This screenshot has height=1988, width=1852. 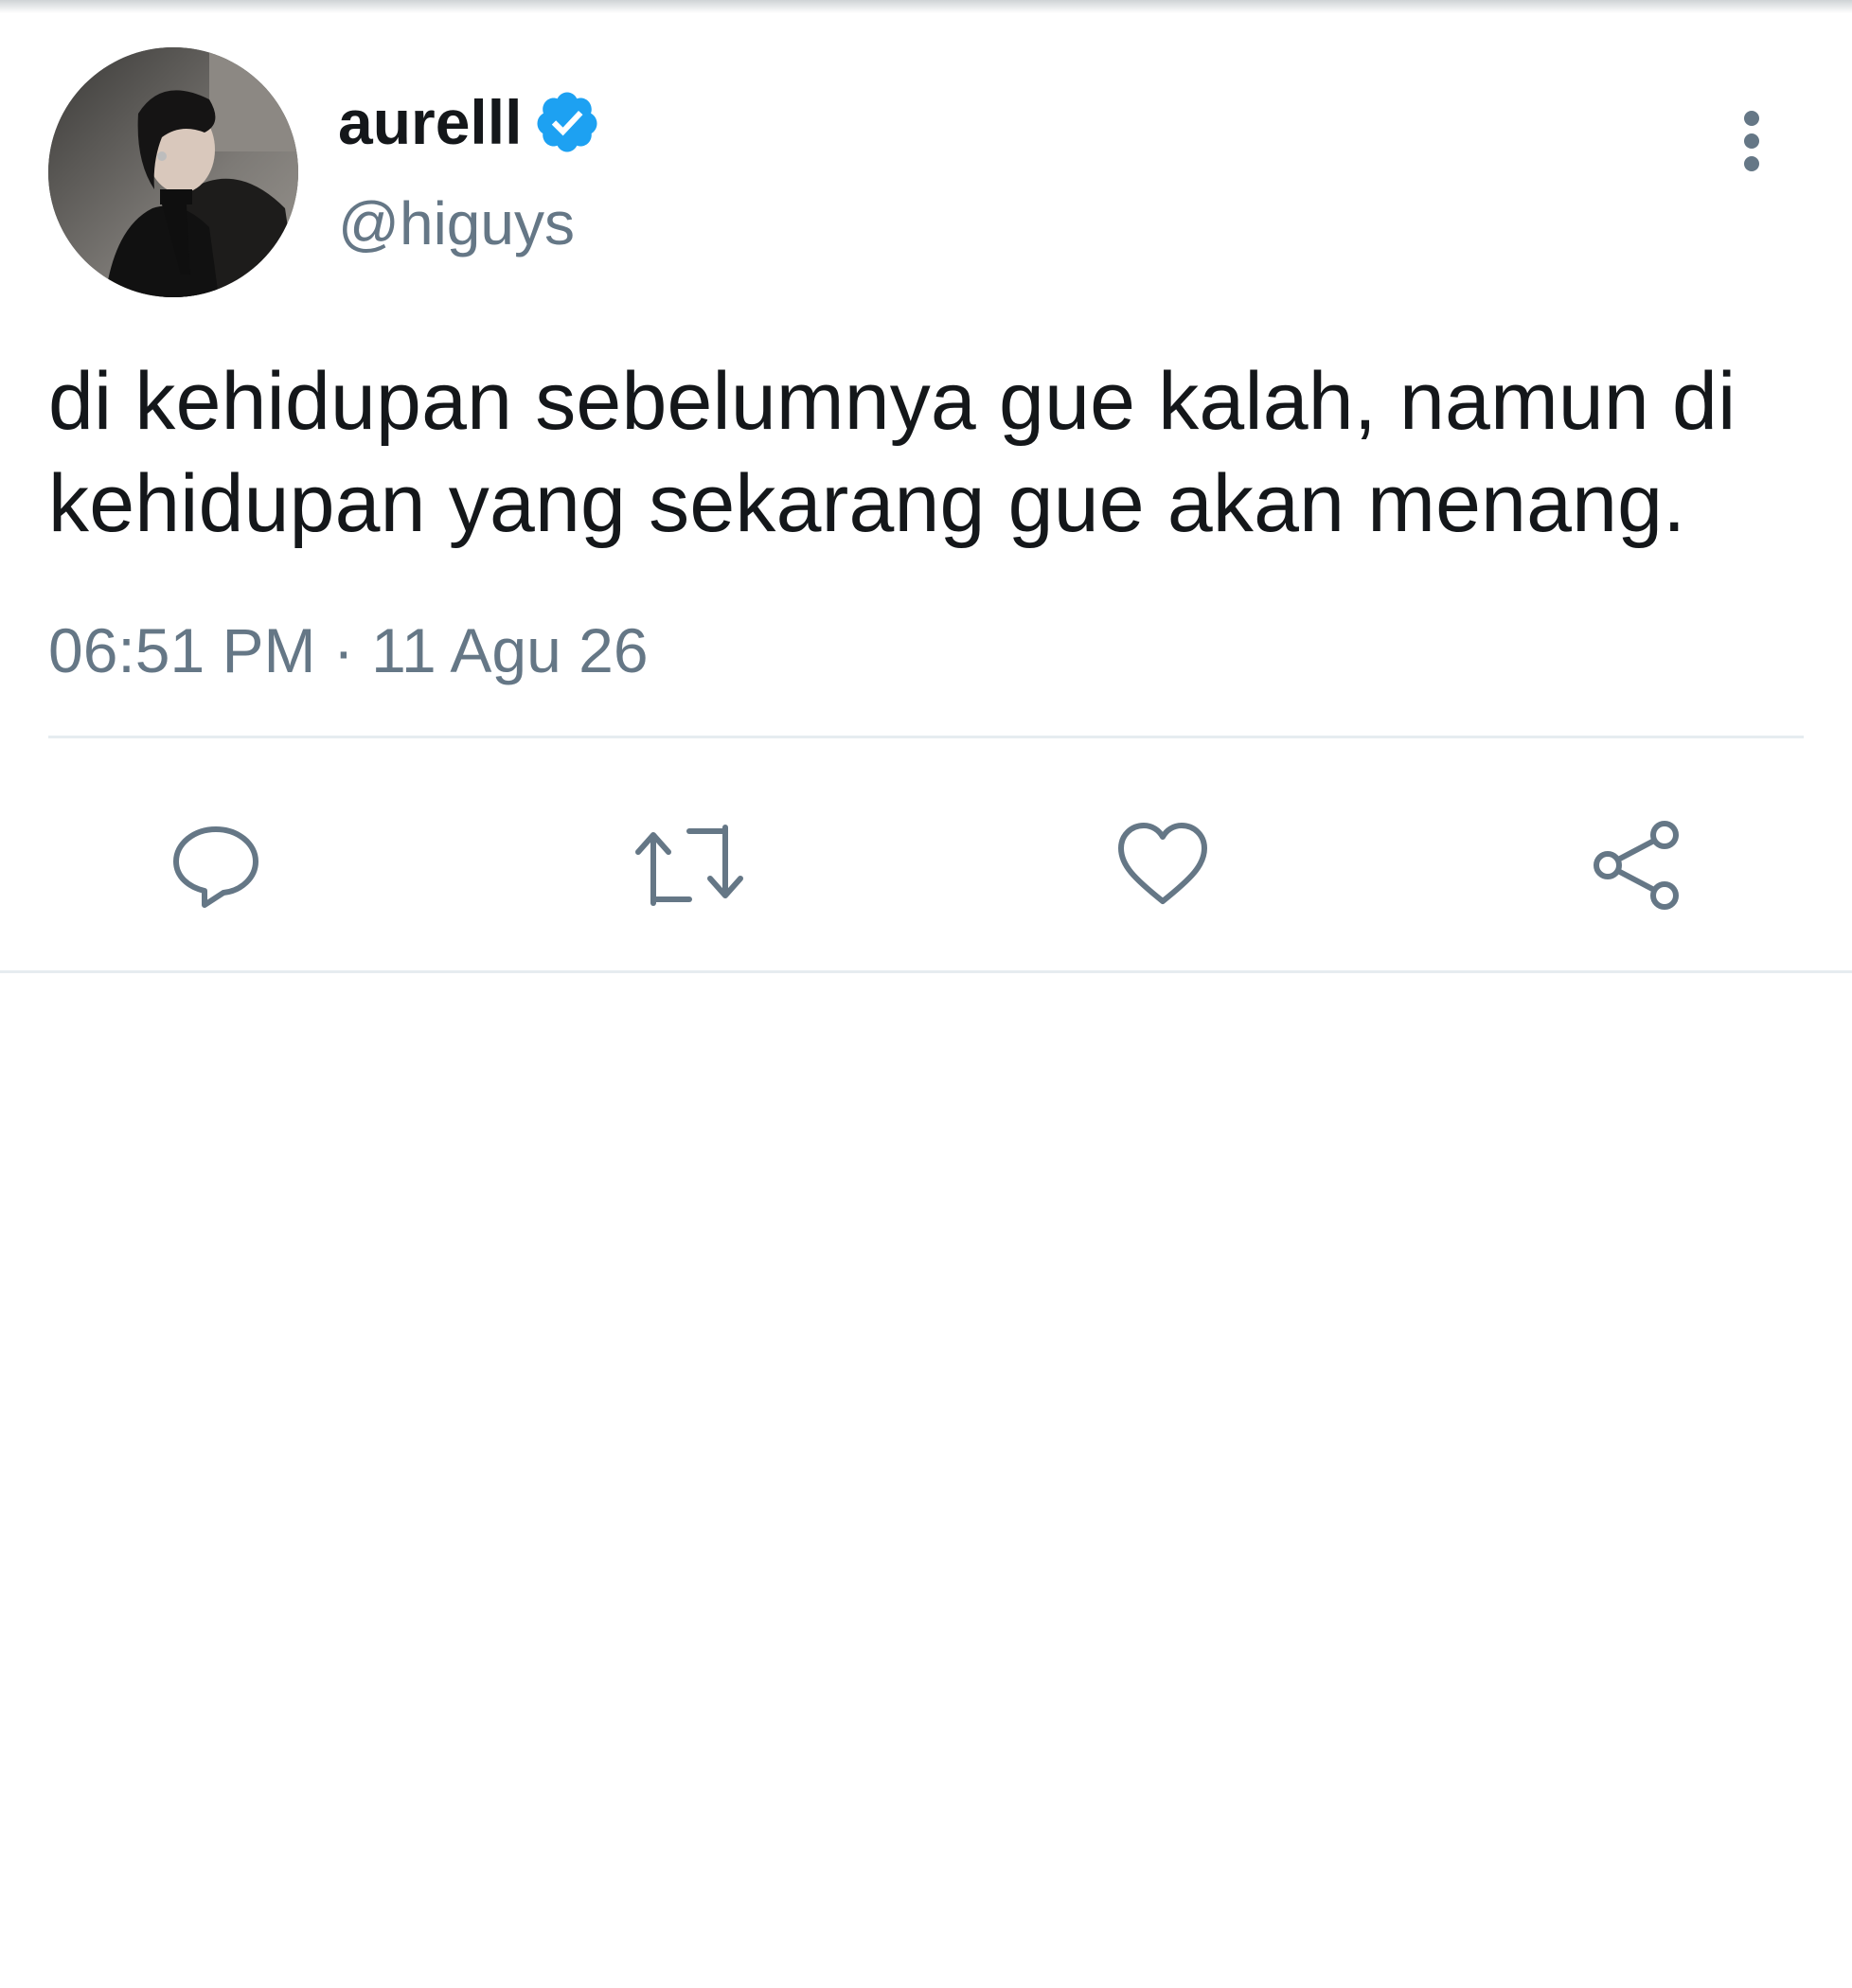 I want to click on verified-badge-icon, so click(x=567, y=122).